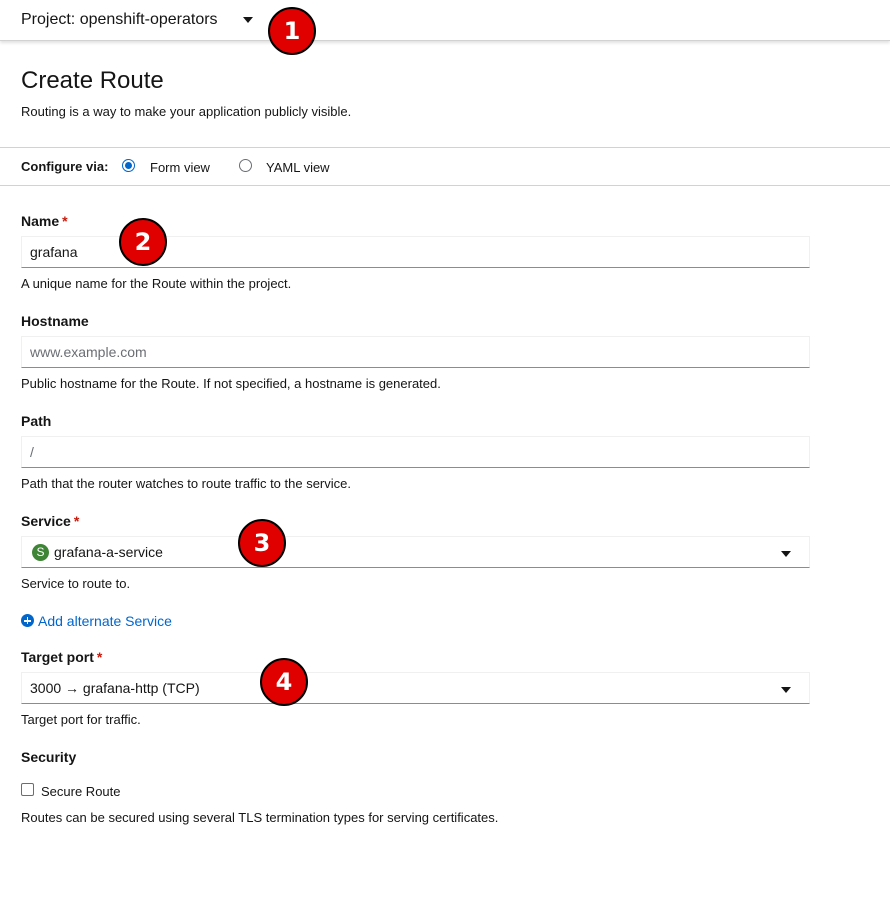 The image size is (890, 903). I want to click on target-port-label-text: Target port, so click(57, 657).